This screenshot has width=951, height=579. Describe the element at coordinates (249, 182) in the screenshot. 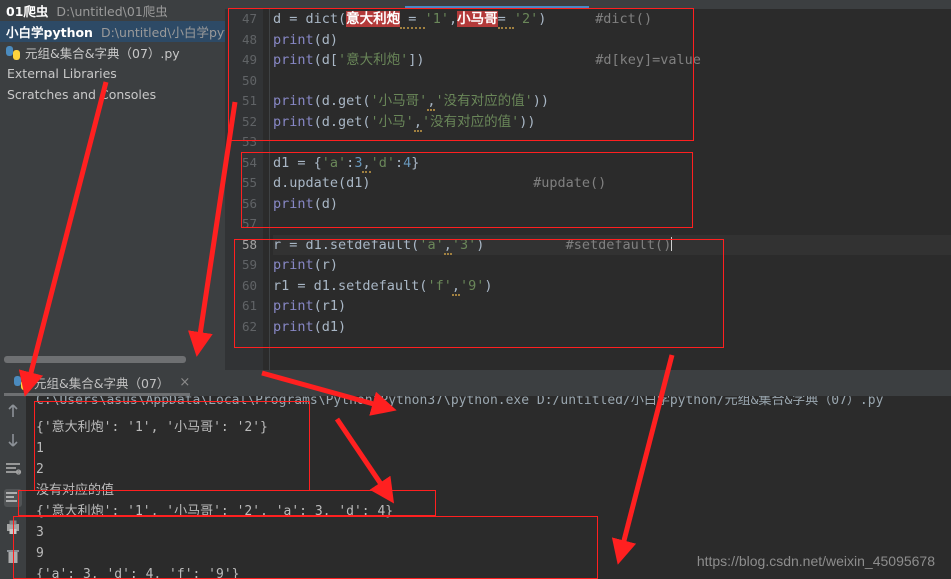

I see `gutter-line-55: 55` at that location.